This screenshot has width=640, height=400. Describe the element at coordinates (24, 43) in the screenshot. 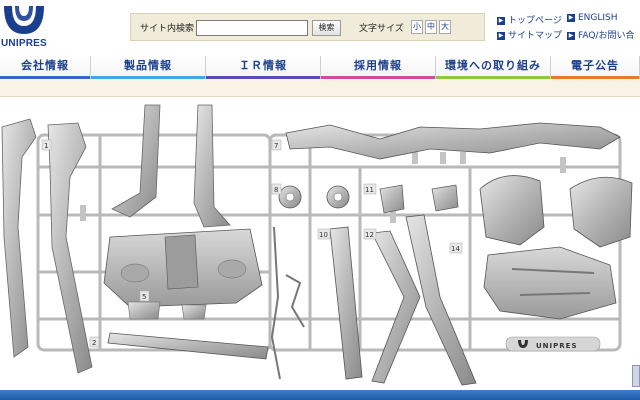

I see `logo-text: UNIPRES` at that location.